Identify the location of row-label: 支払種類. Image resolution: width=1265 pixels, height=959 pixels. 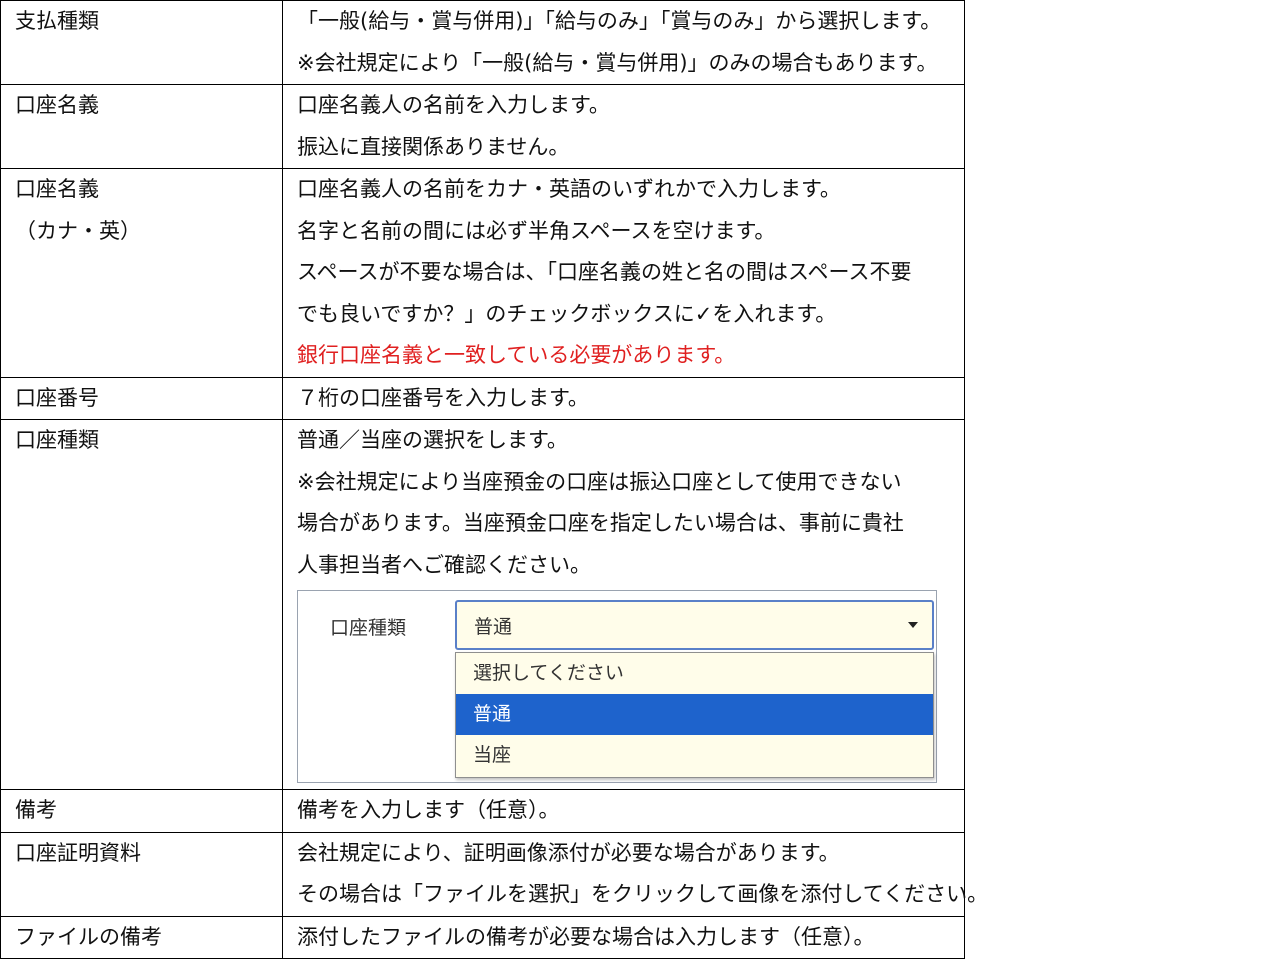
(141, 42).